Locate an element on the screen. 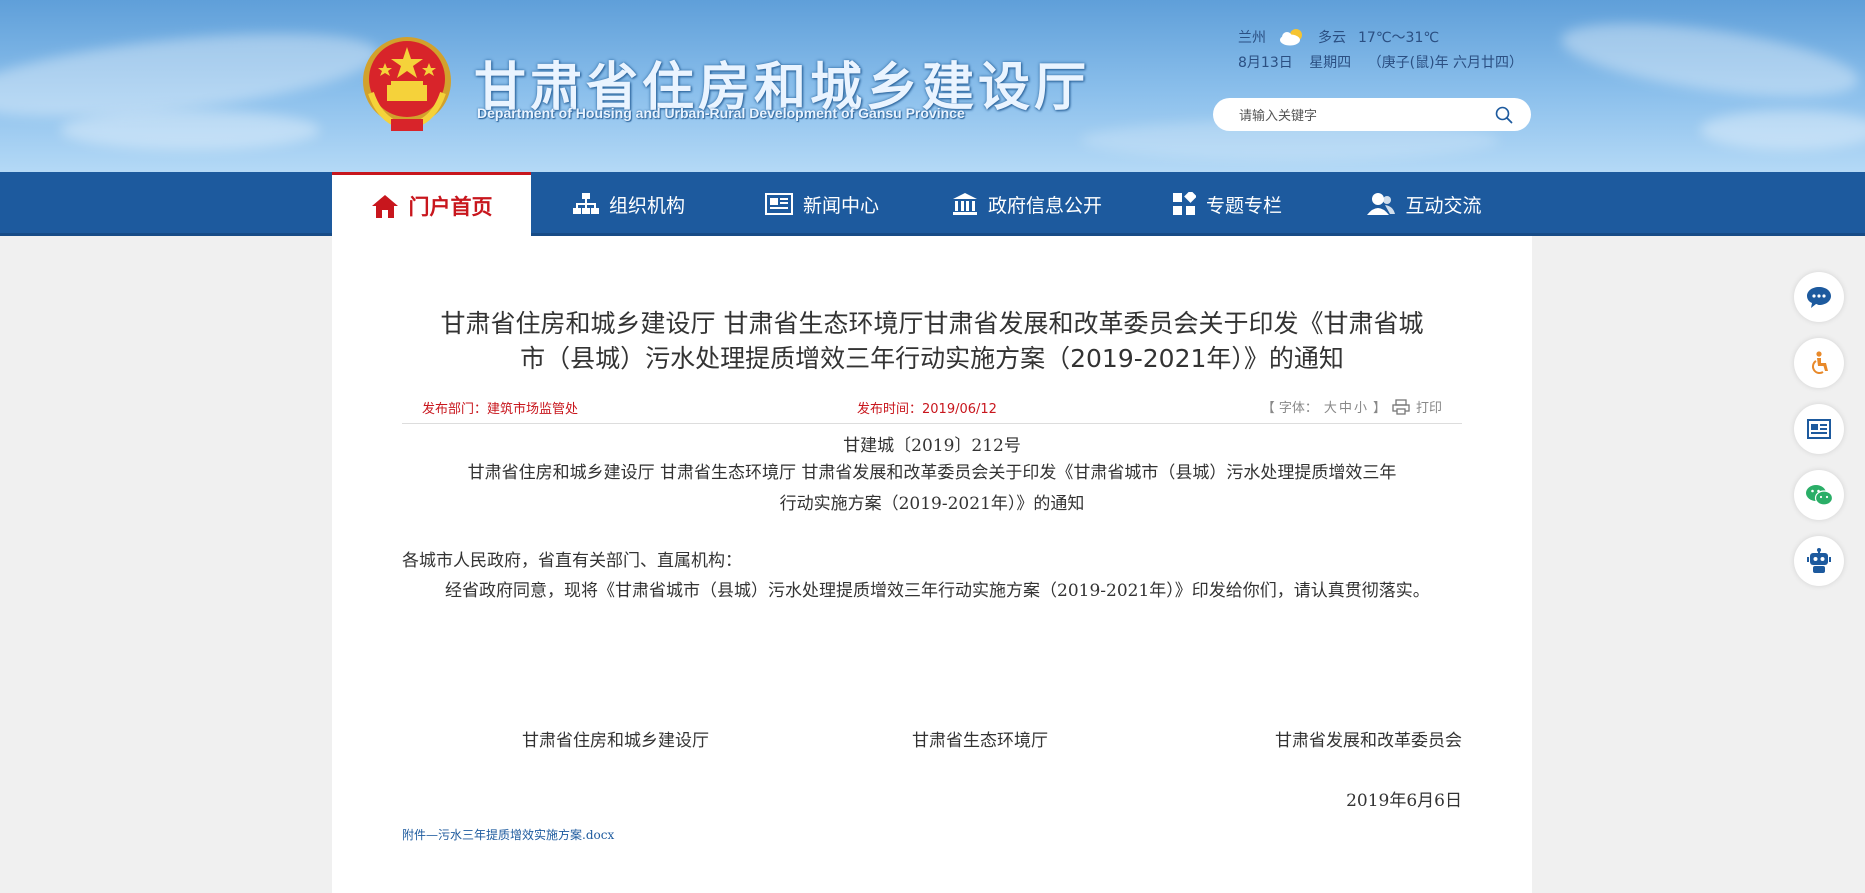 Image resolution: width=1865 pixels, height=893 pixels. signatory-housing-dept: 甘肃省住房和城乡建设厅 is located at coordinates (615, 741).